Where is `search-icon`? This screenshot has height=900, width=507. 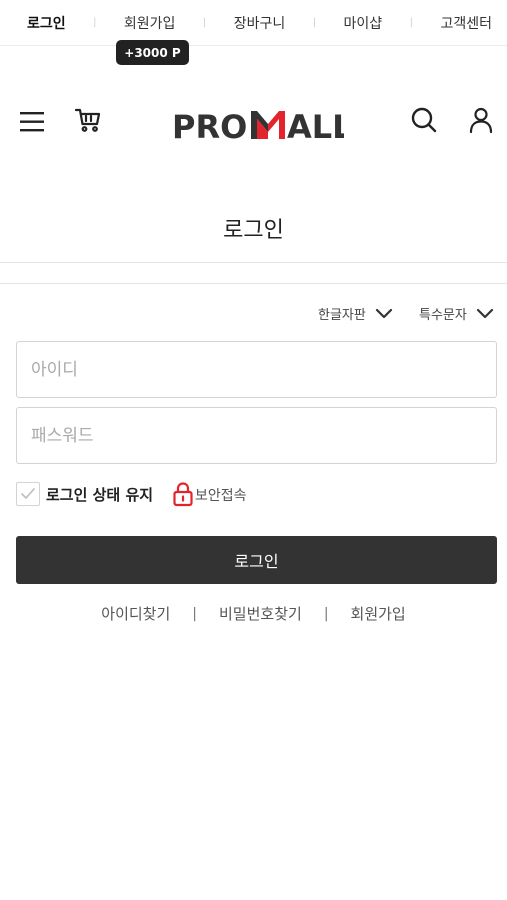
search-icon is located at coordinates (424, 120).